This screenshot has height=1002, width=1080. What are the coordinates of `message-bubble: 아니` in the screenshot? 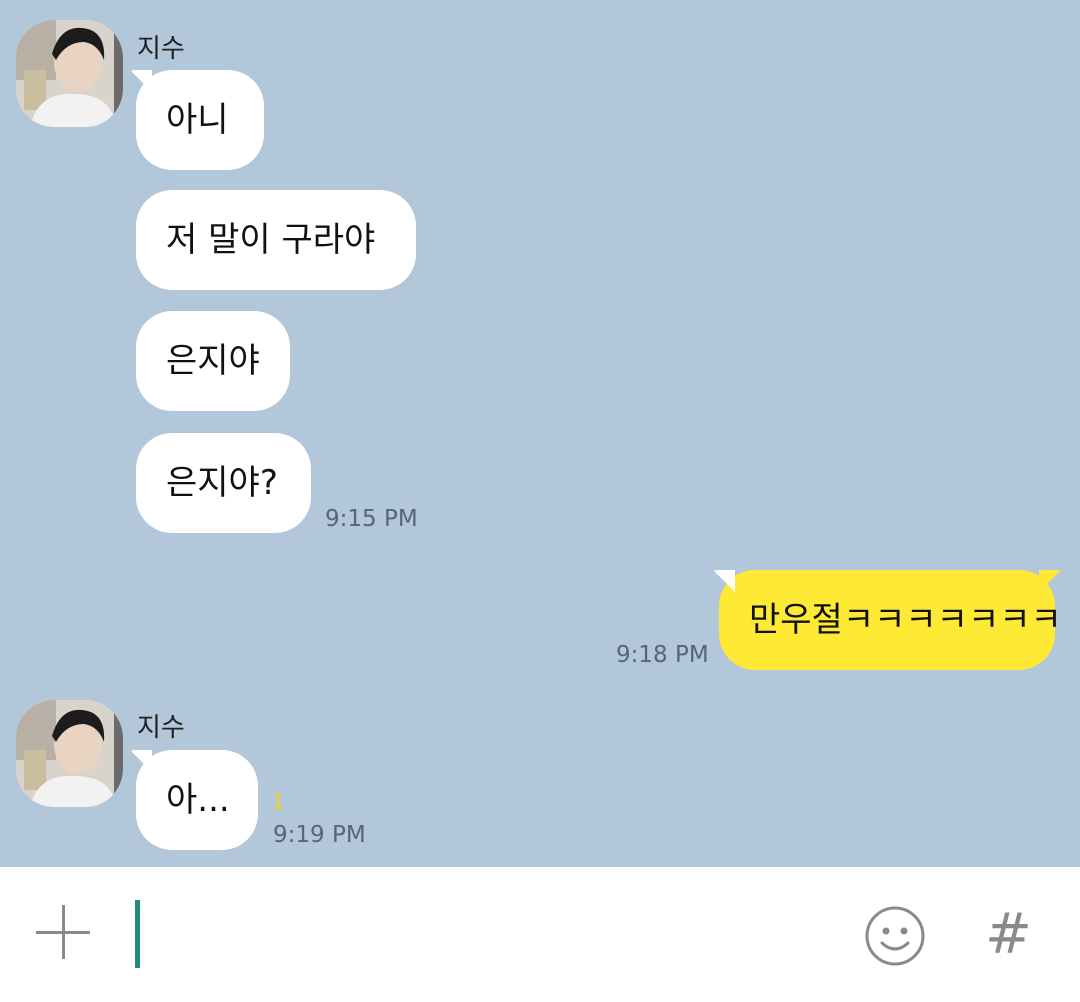 It's located at (200, 120).